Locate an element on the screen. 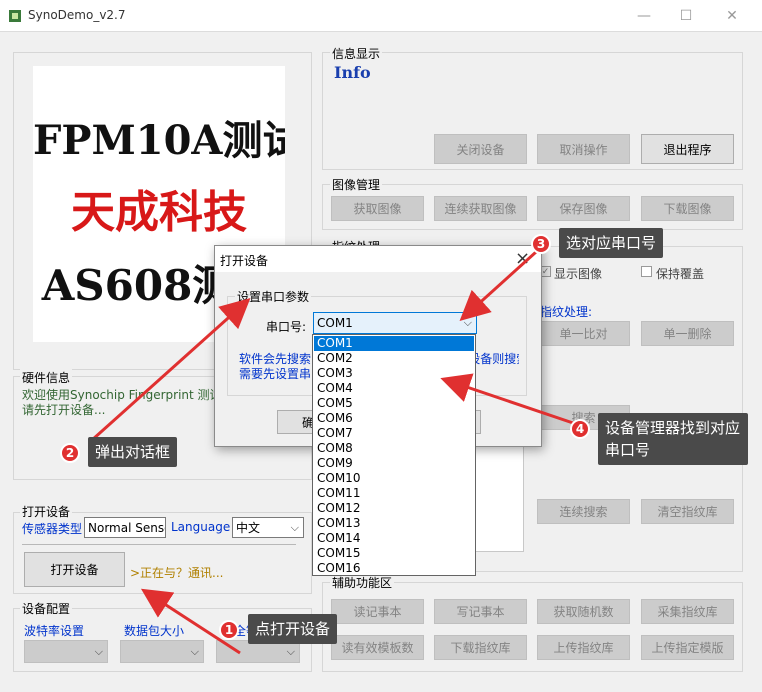  annotation-badge-4: 4 is located at coordinates (580, 429).